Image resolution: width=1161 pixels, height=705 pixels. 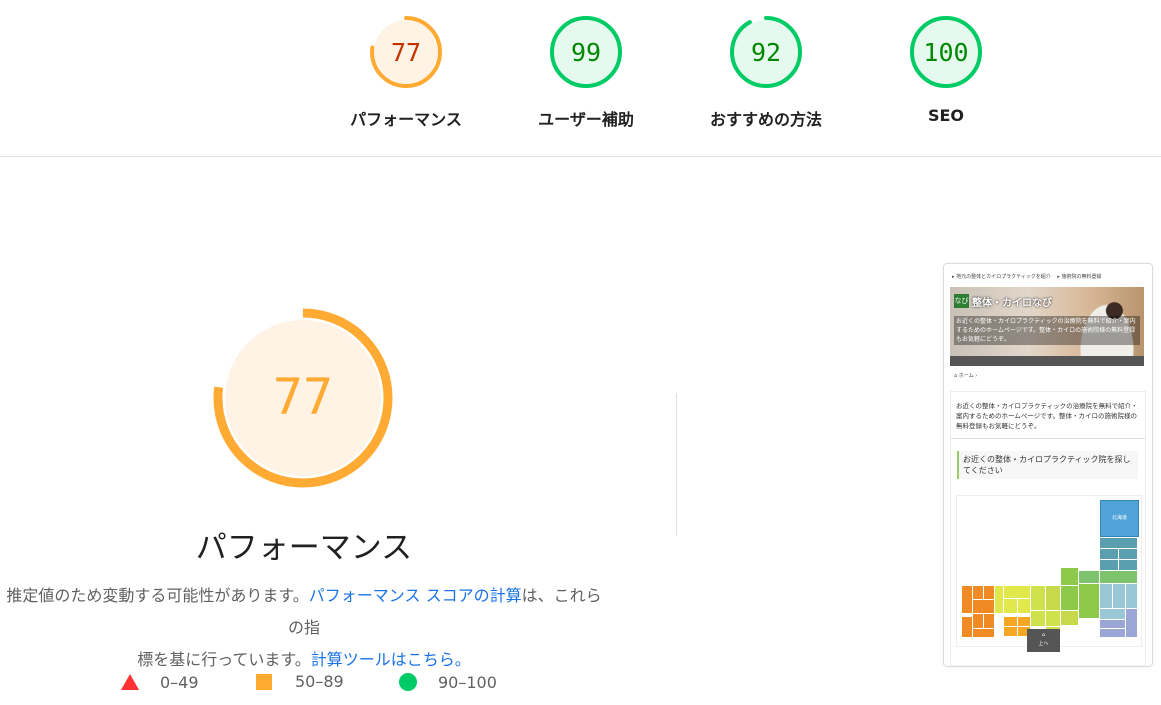 What do you see at coordinates (967, 627) in the screenshot?
I see `map-region-okinawa` at bounding box center [967, 627].